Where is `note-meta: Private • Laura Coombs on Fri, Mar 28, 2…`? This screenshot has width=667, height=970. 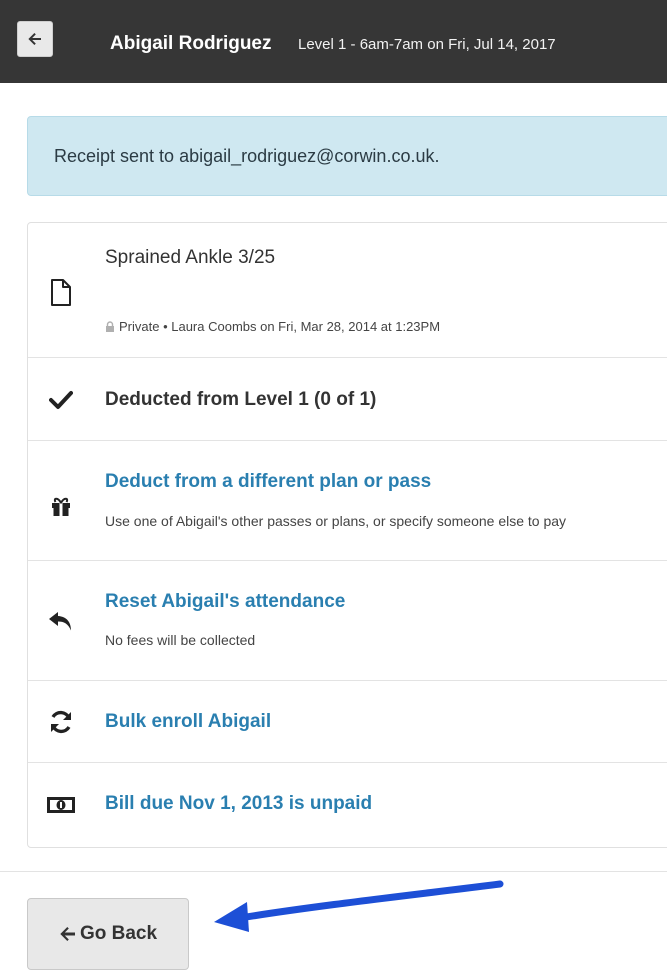 note-meta: Private • Laura Coombs on Fri, Mar 28, 2… is located at coordinates (272, 326).